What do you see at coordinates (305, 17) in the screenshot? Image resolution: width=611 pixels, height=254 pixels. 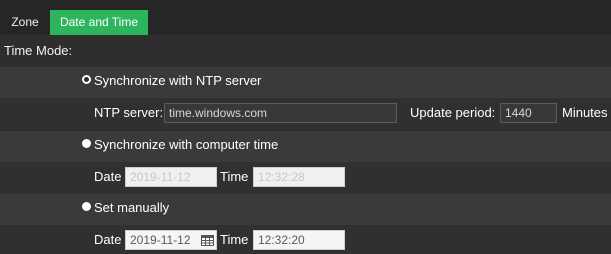 I see `tab-bar: Zone Date and Time` at bounding box center [305, 17].